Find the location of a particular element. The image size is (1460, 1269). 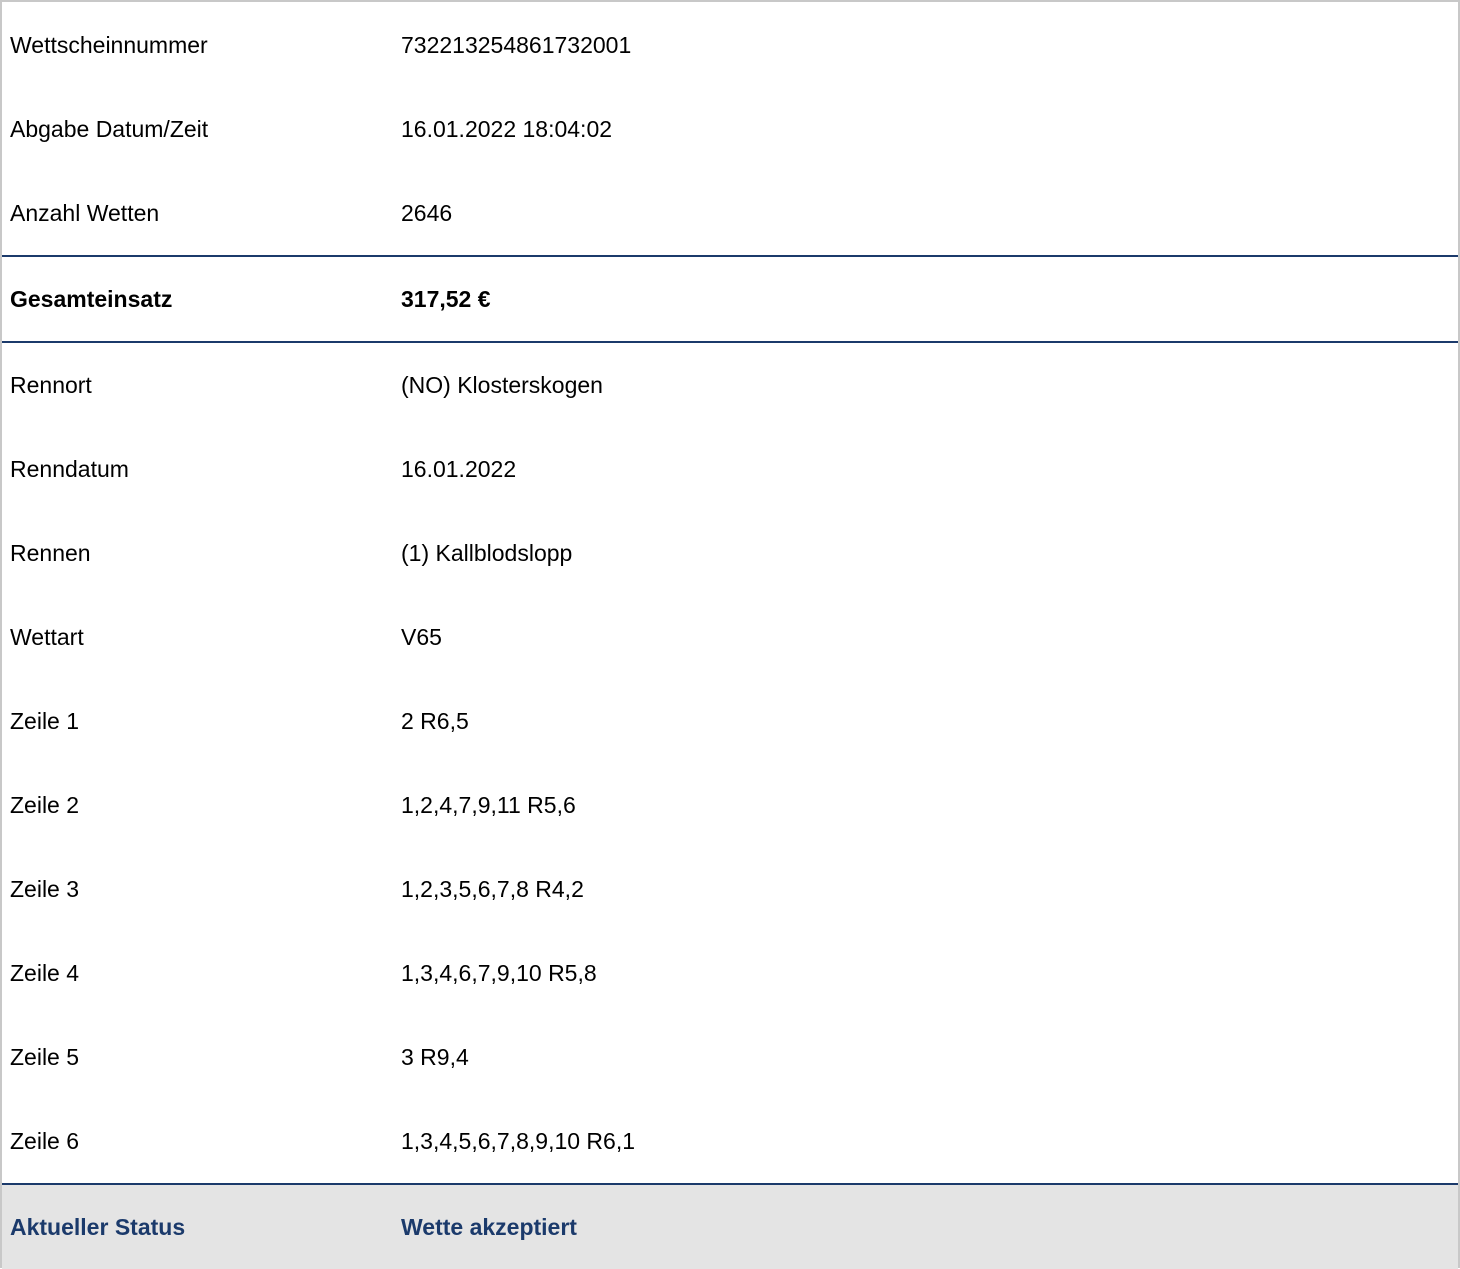

line-5-label: Zeile 5 is located at coordinates (45, 1056).